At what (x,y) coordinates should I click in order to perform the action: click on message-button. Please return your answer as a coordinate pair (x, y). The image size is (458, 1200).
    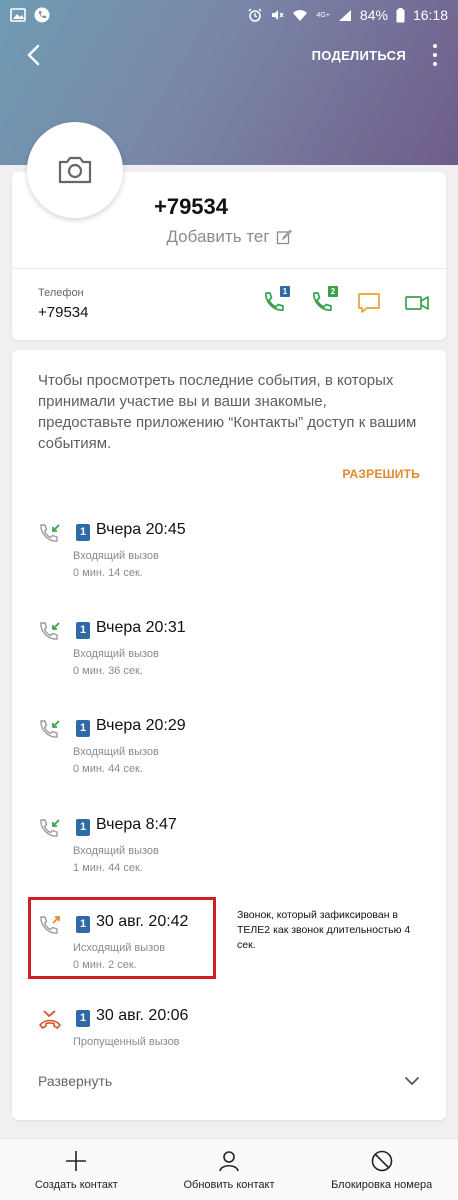
    Looking at the image, I should click on (369, 303).